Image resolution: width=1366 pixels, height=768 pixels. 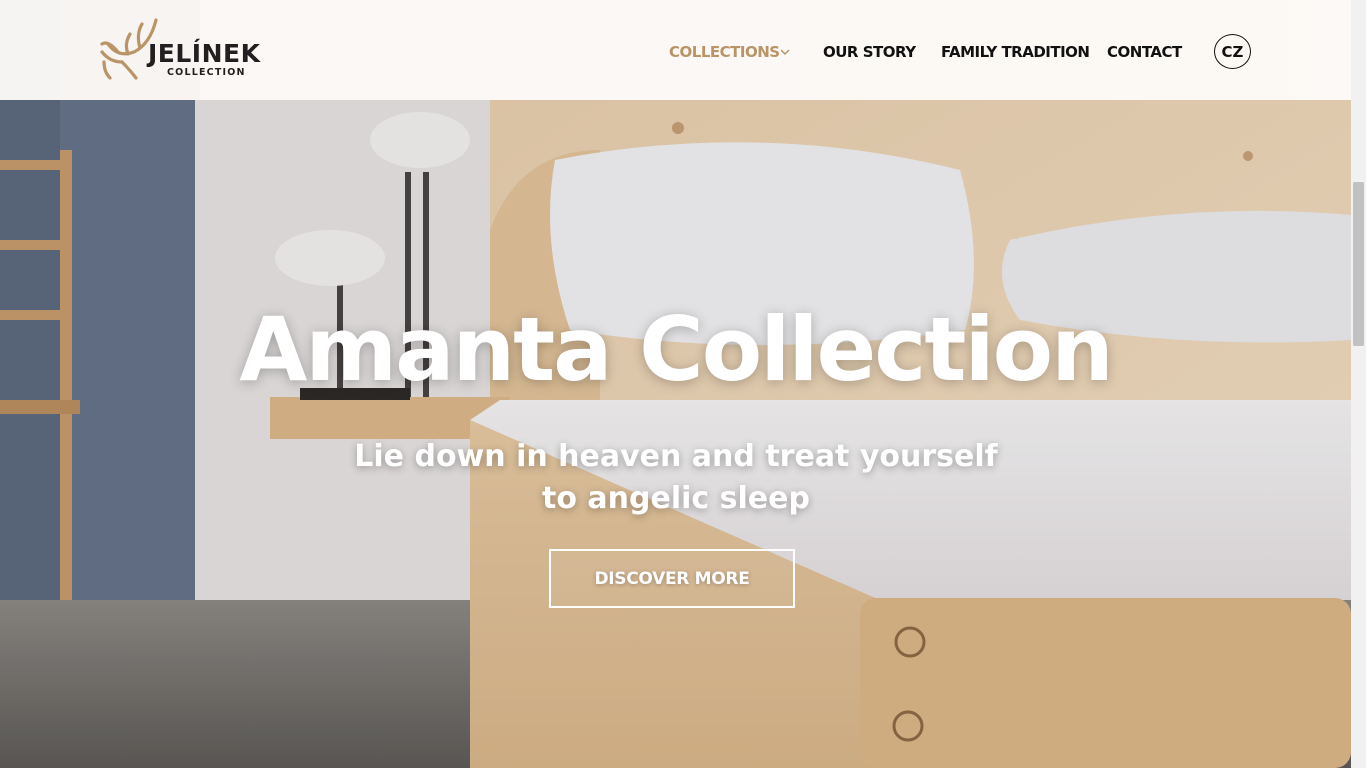 What do you see at coordinates (724, 52) in the screenshot?
I see `nav-collections-label: COLLECTIONS` at bounding box center [724, 52].